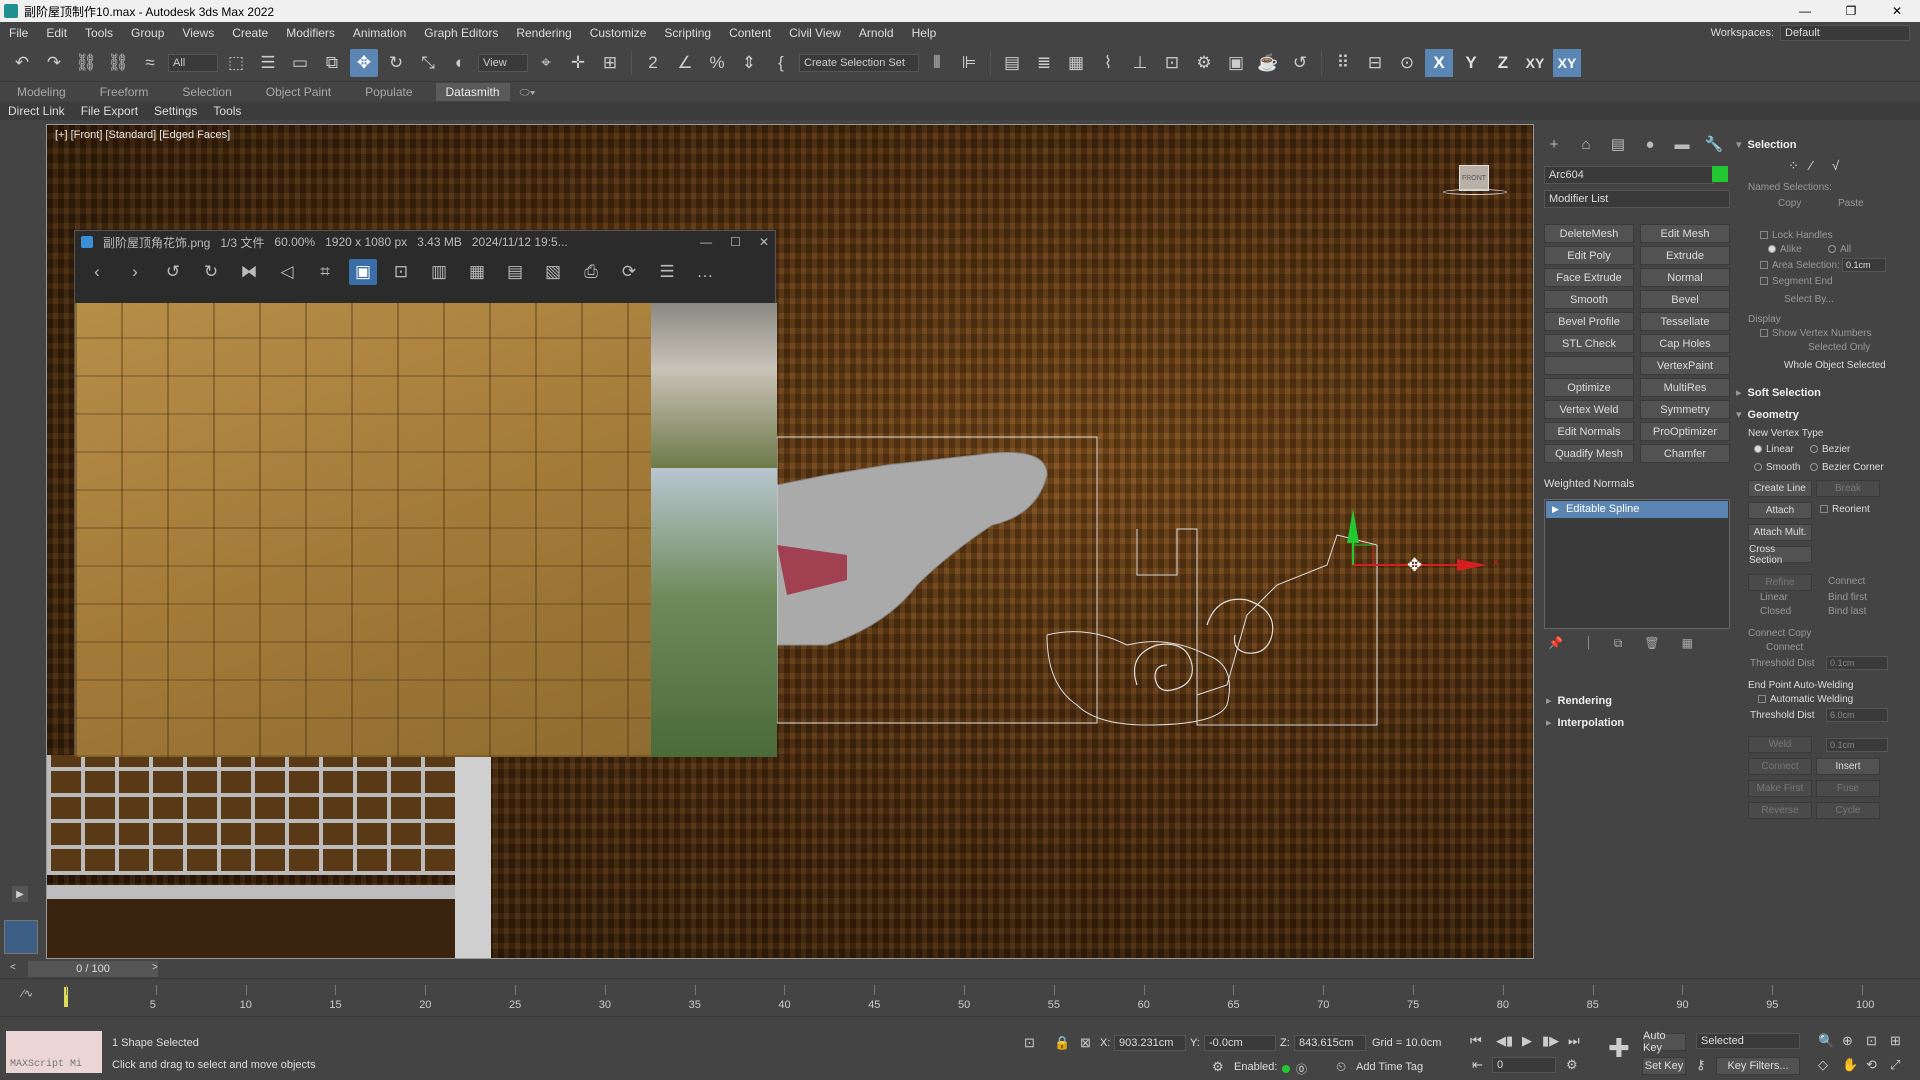  Describe the element at coordinates (1687, 643) in the screenshot. I see `configure-sets-icon: ▦` at that location.